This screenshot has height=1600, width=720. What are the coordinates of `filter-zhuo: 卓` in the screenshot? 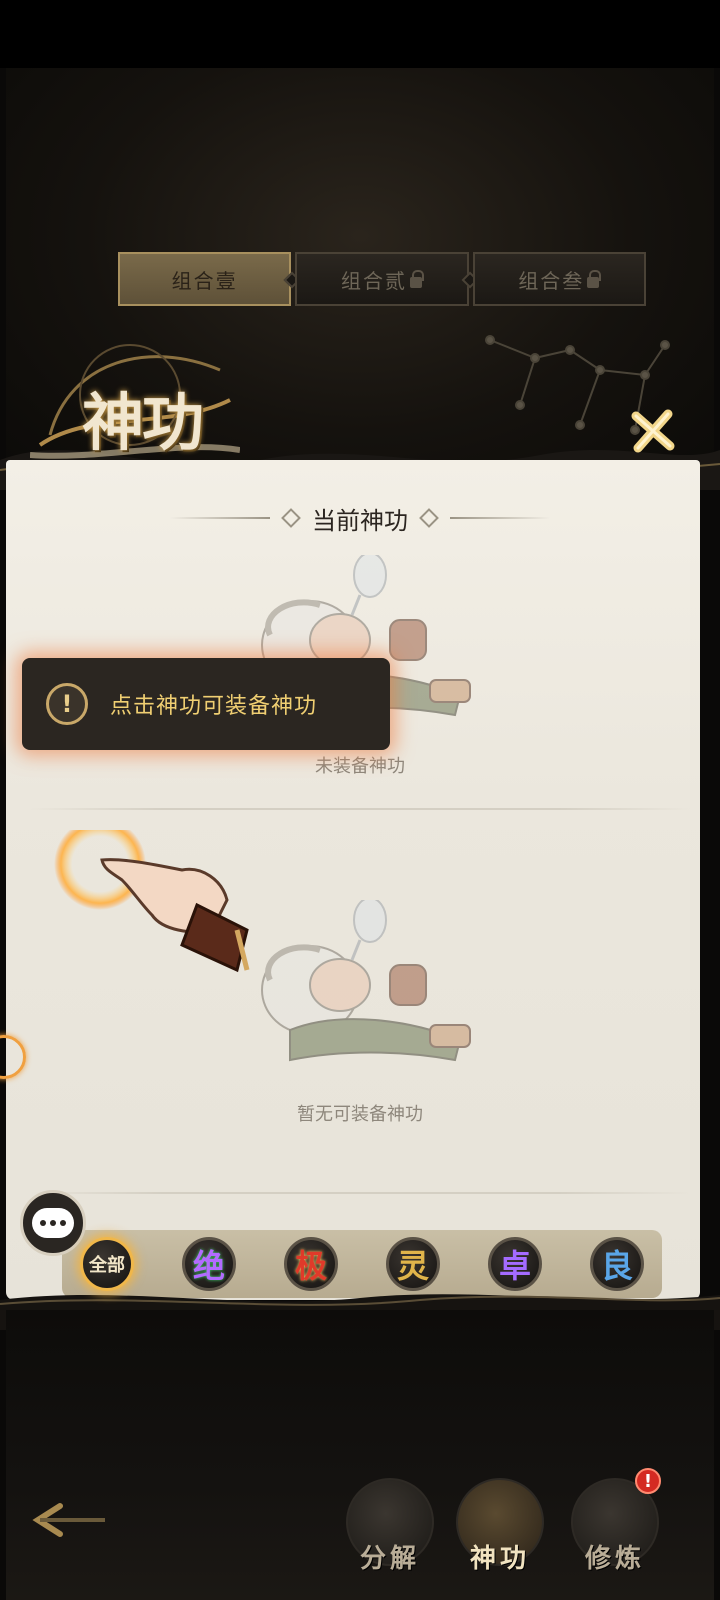 It's located at (515, 1264).